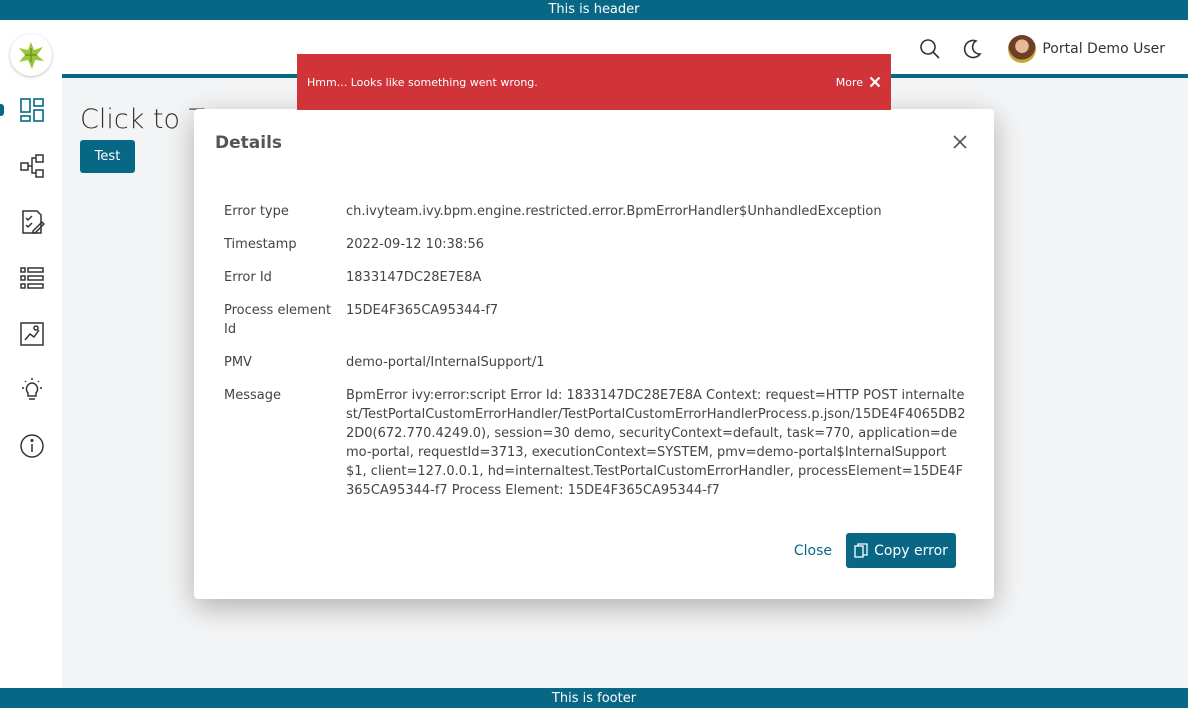 Image resolution: width=1188 pixels, height=708 pixels. I want to click on detail-row: Process element Id 15DE4F365CA95344-f7, so click(361, 320).